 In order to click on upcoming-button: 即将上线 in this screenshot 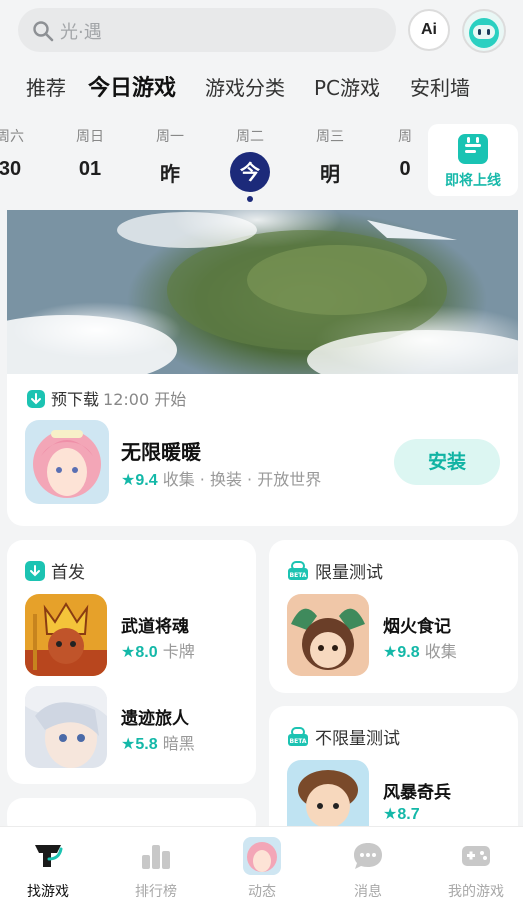, I will do `click(473, 160)`.